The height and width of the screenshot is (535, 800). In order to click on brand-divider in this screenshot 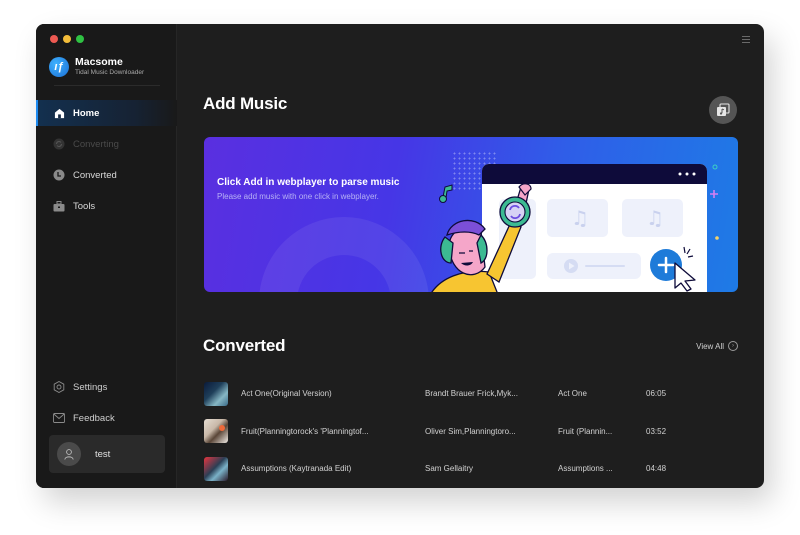, I will do `click(107, 85)`.